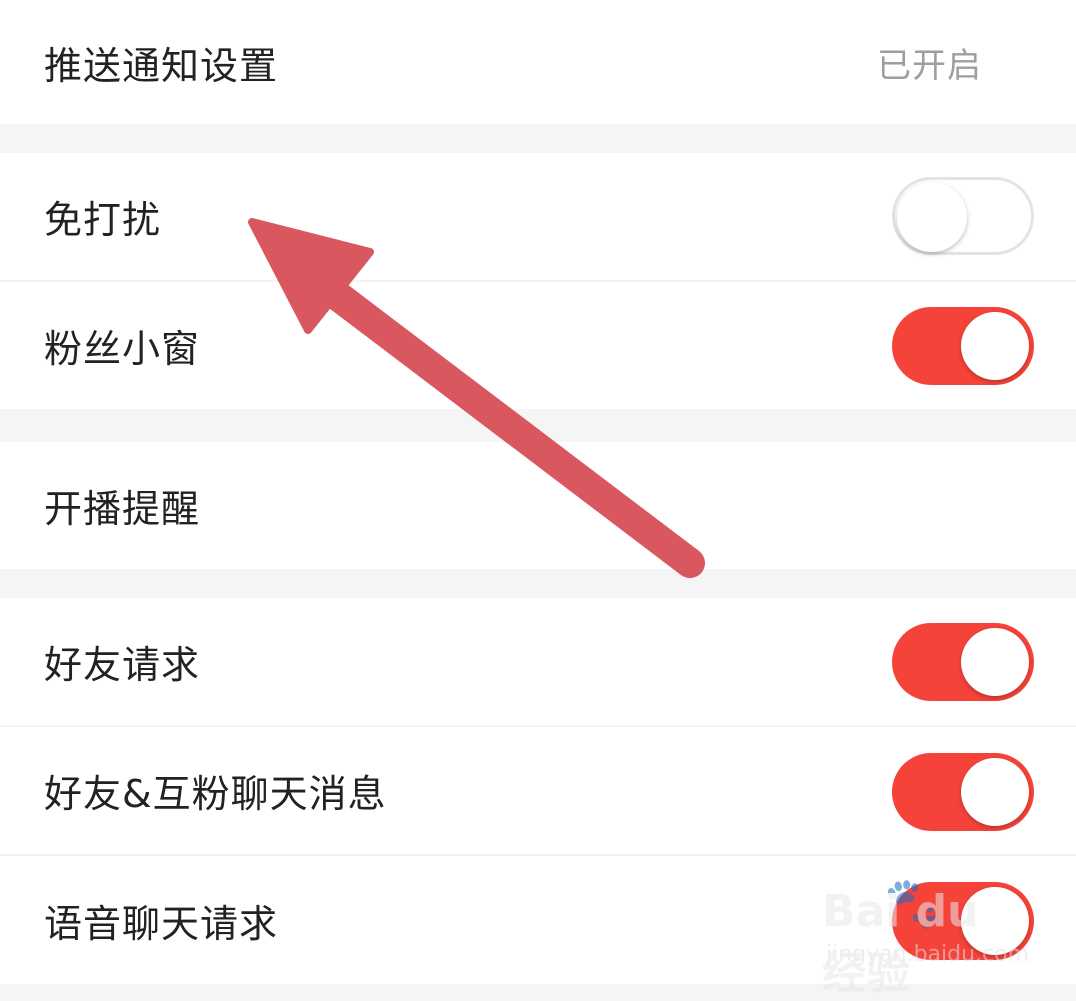 This screenshot has width=1076, height=1001. Describe the element at coordinates (929, 65) in the screenshot. I see `push-settings-status: 已开启` at that location.